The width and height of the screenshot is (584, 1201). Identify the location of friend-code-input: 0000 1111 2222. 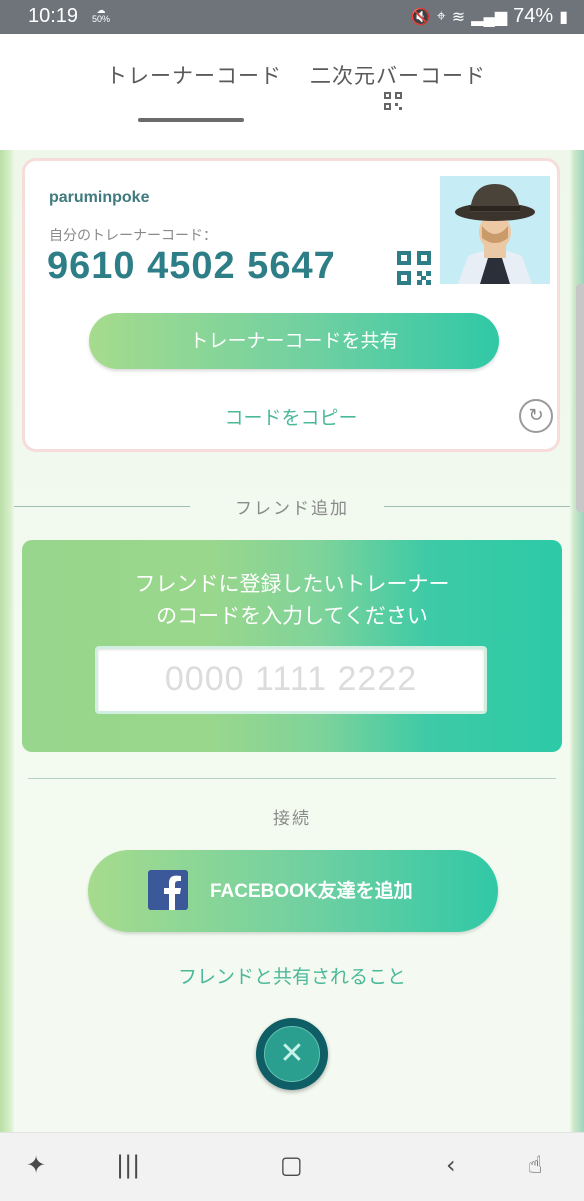
(291, 680).